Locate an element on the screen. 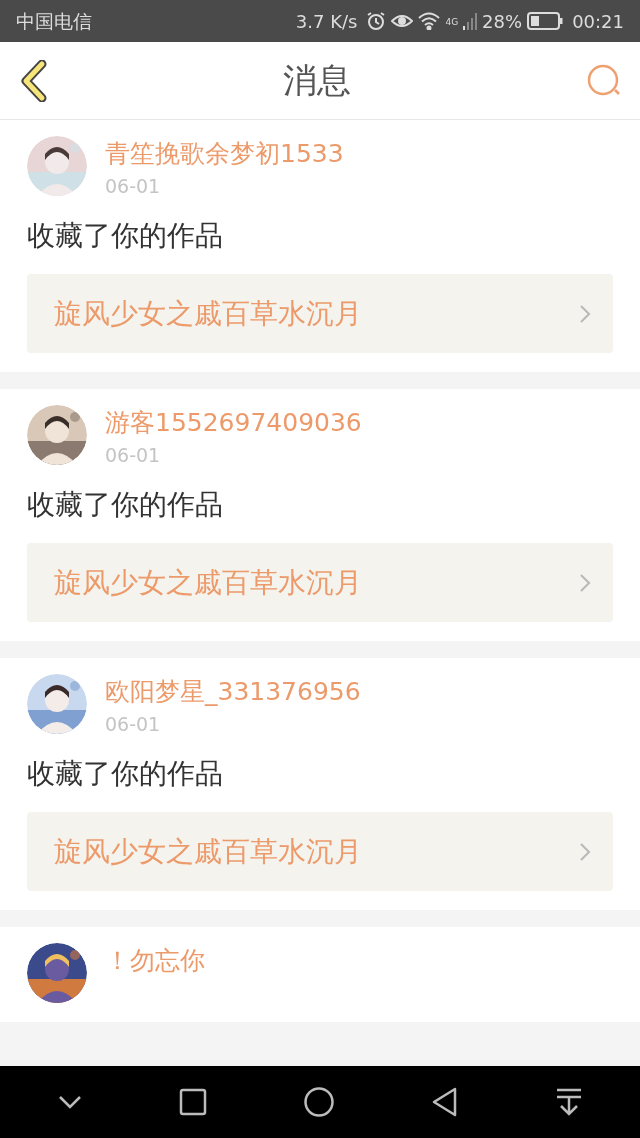 The height and width of the screenshot is (1138, 640). notification-pull-button is located at coordinates (568, 1102).